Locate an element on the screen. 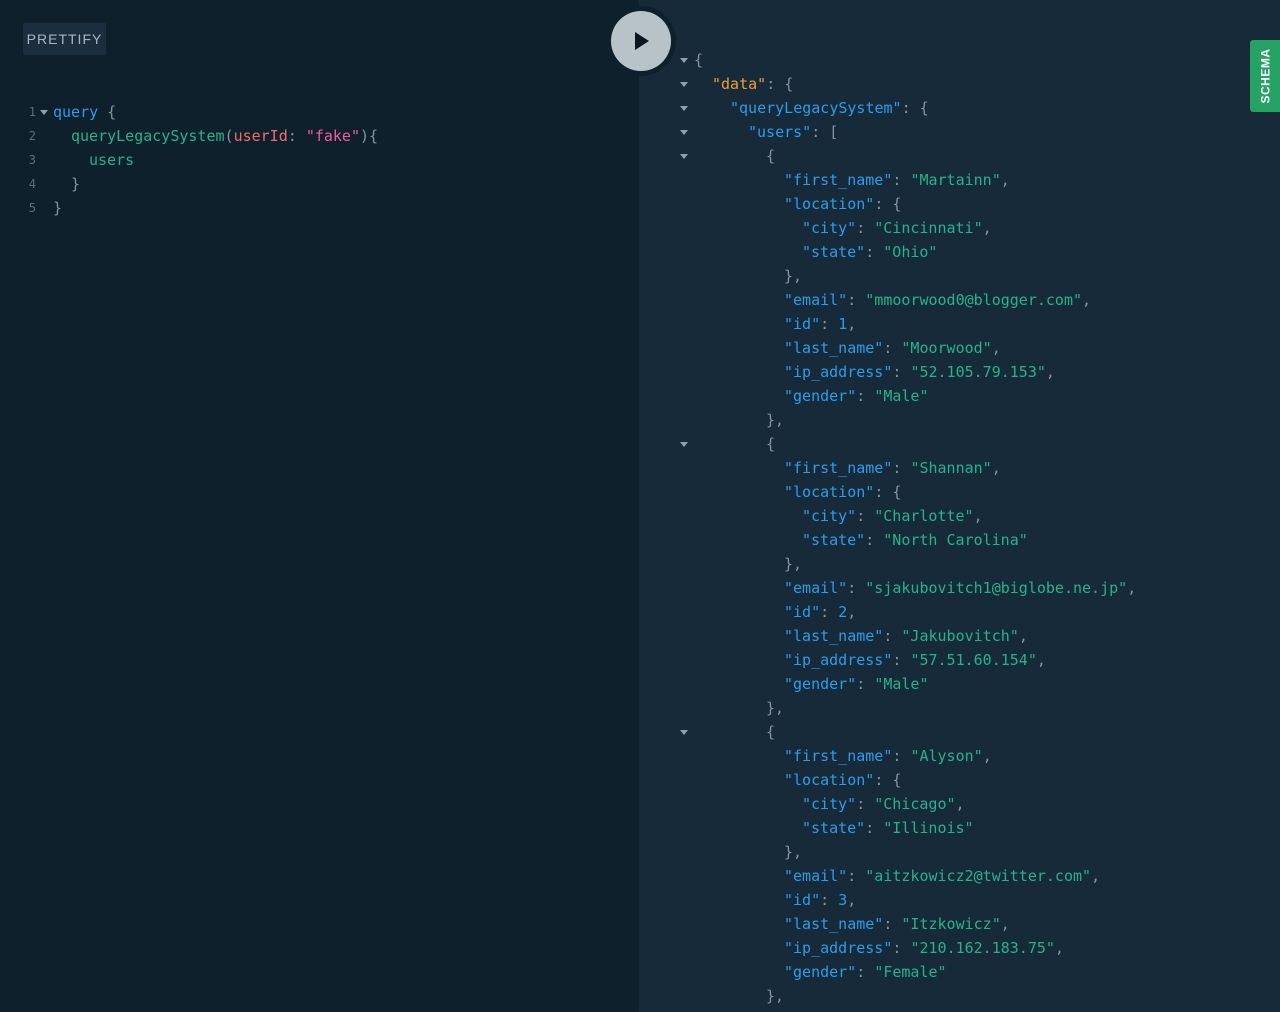 Image resolution: width=1280 pixels, height=1012 pixels. line-number: 1 is located at coordinates (32, 112).